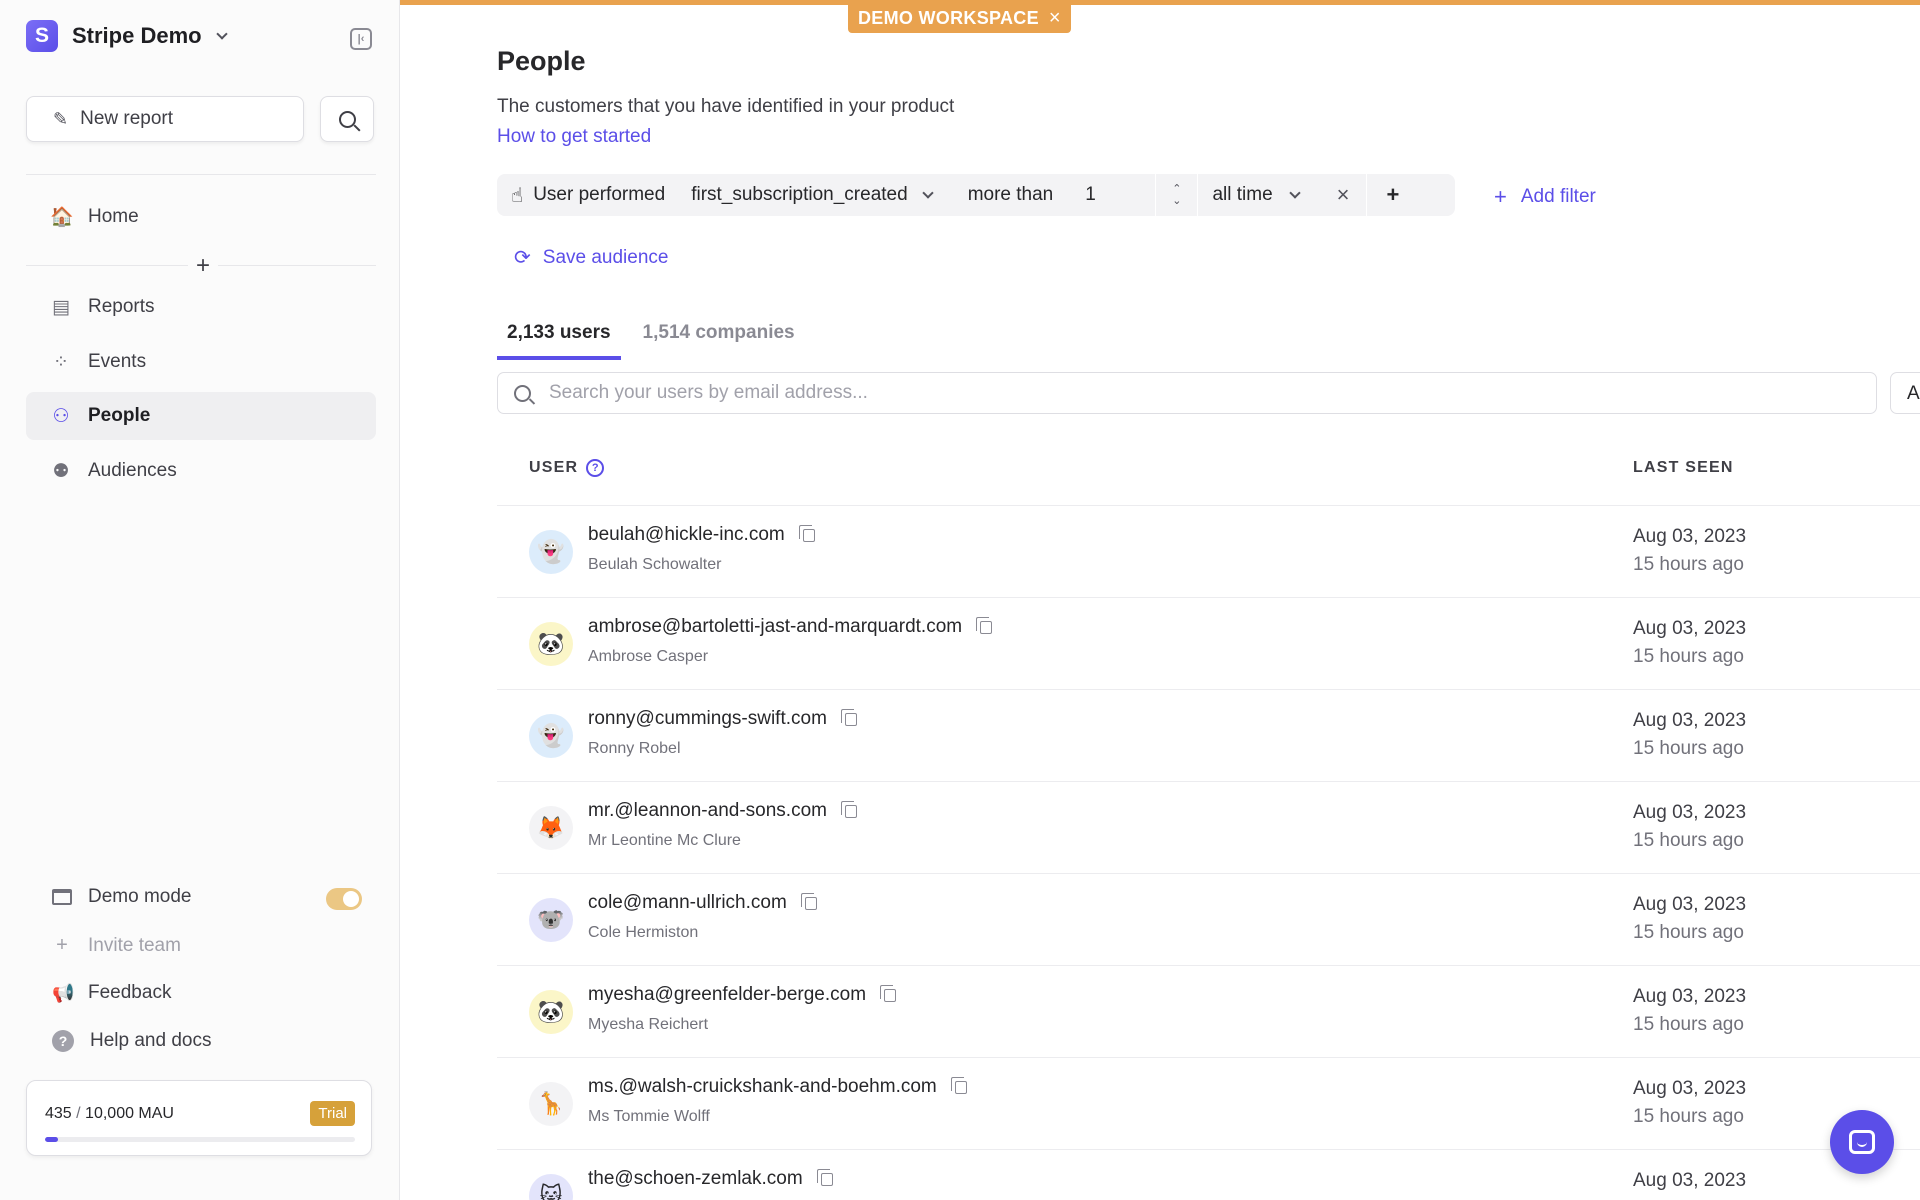 This screenshot has height=1200, width=1920. Describe the element at coordinates (127, 36) in the screenshot. I see `workspace-switcher: S Stripe Demo` at that location.